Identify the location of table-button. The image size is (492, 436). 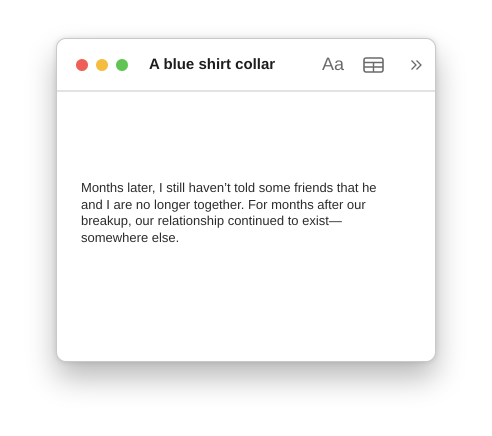
(373, 64).